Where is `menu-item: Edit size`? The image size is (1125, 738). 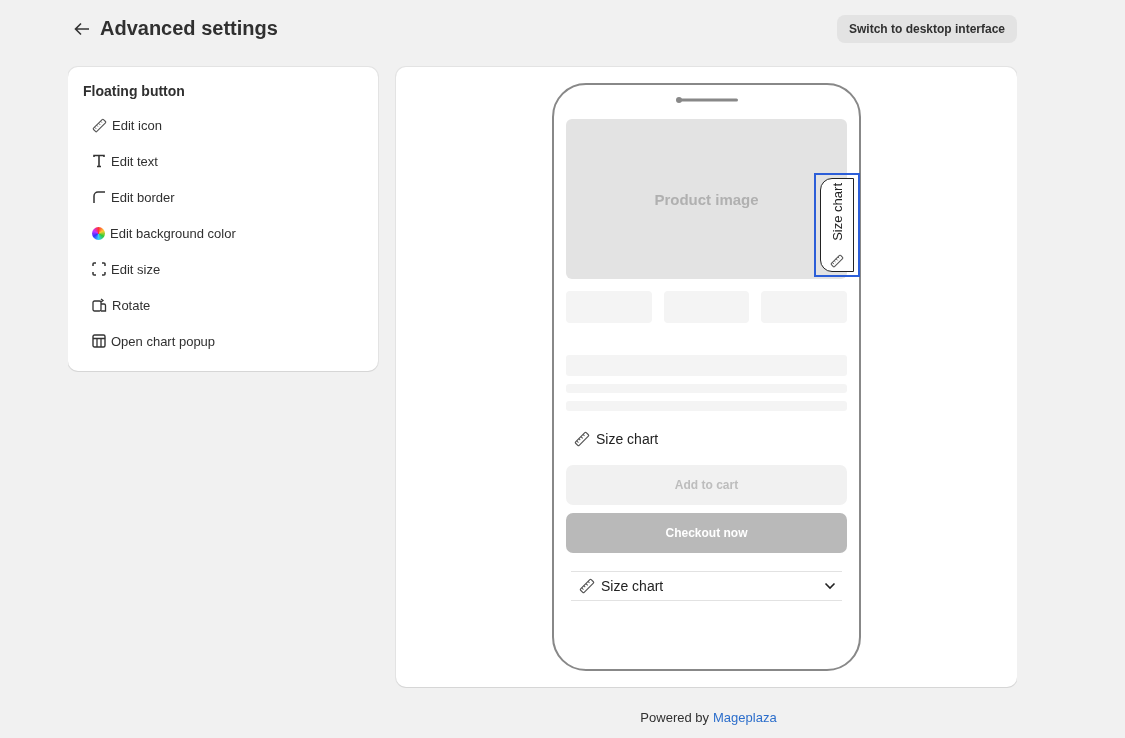 menu-item: Edit size is located at coordinates (136, 269).